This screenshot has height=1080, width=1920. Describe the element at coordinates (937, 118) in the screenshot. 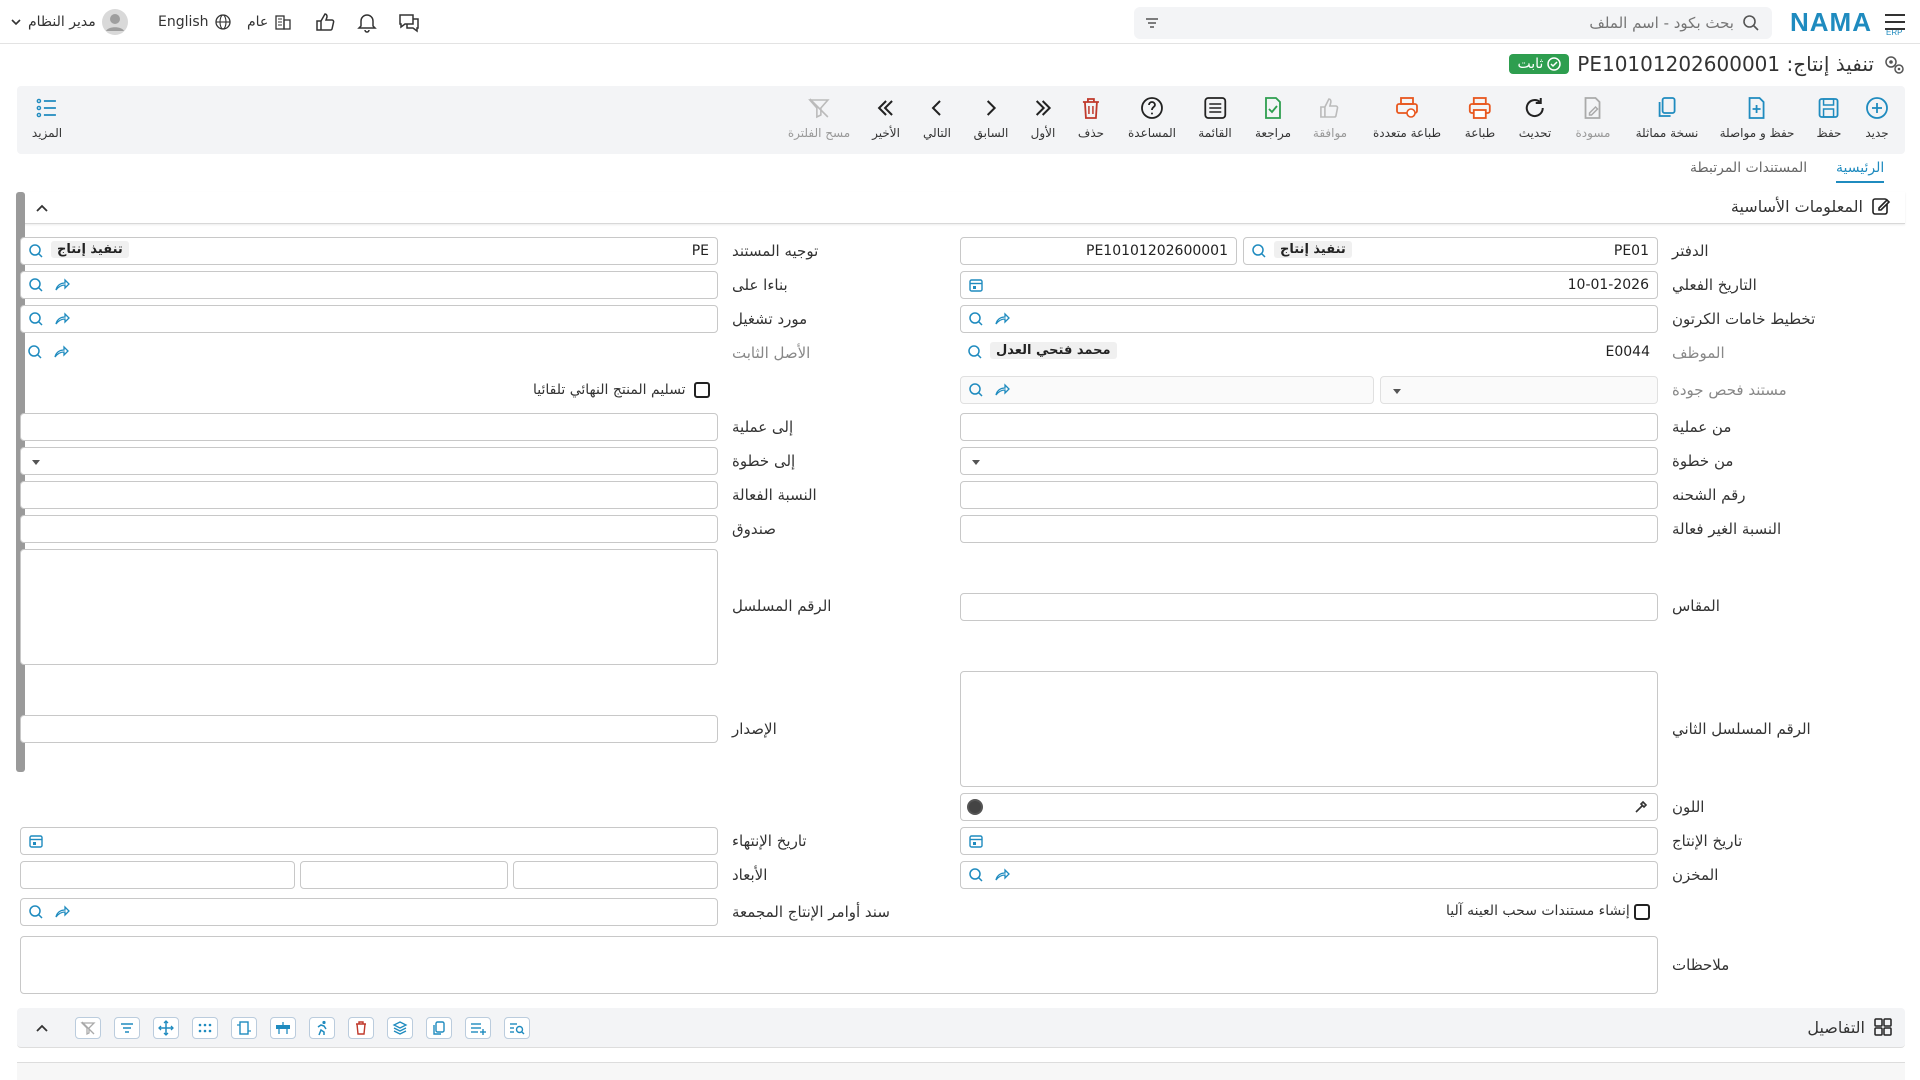

I see `next-button: التالي` at that location.